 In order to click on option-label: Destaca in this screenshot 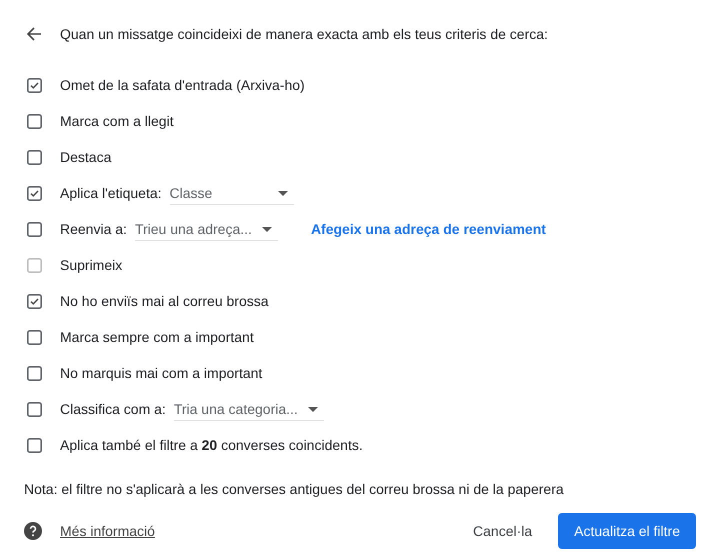, I will do `click(86, 157)`.